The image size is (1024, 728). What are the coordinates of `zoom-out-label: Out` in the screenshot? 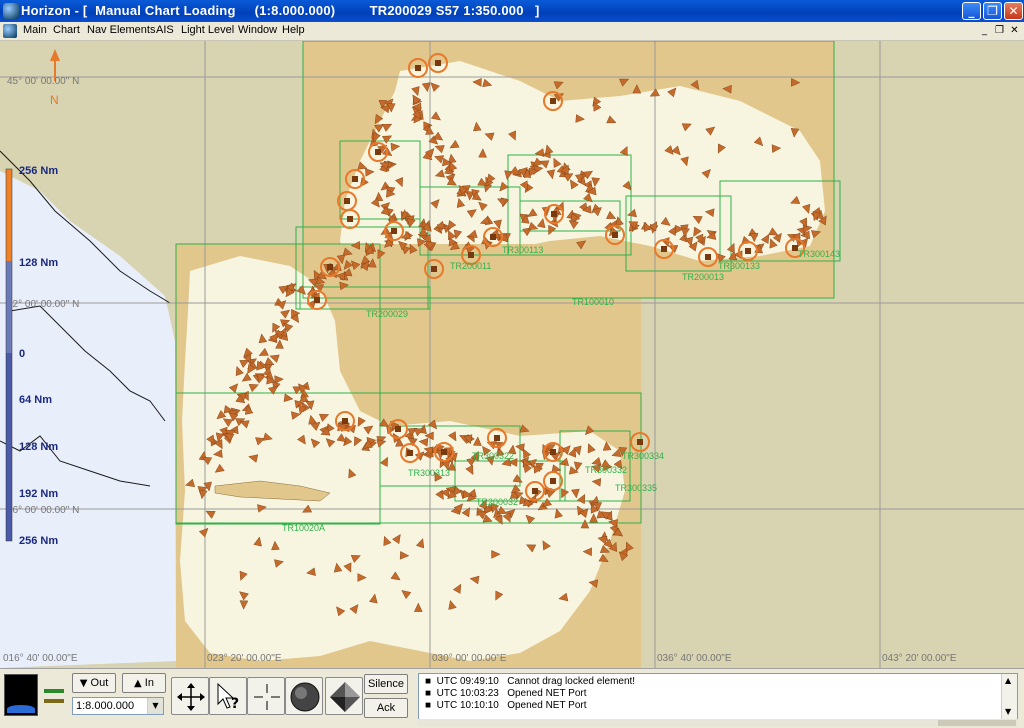 It's located at (99, 683).